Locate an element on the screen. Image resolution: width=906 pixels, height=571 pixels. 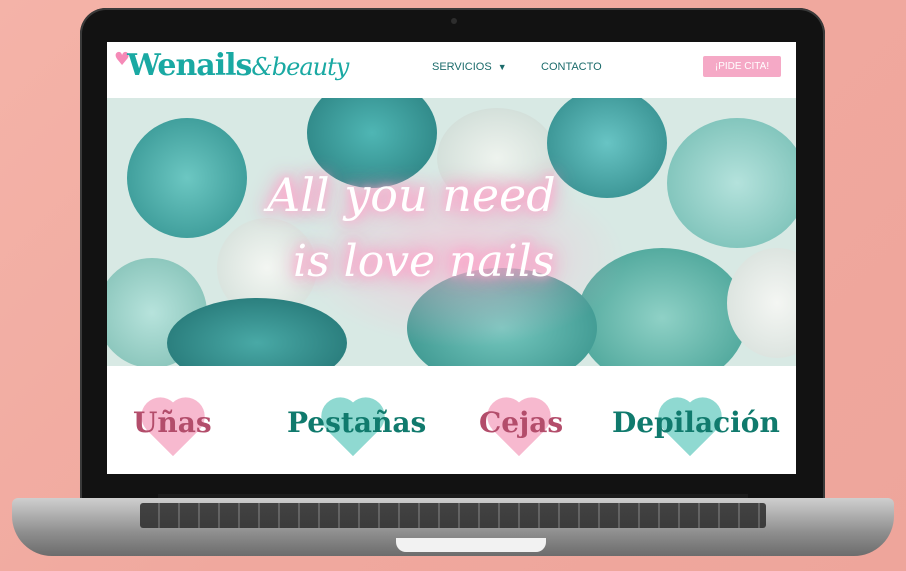
categories-section: Uñas Pestañas Cejas Depilación is located at coordinates (451, 420).